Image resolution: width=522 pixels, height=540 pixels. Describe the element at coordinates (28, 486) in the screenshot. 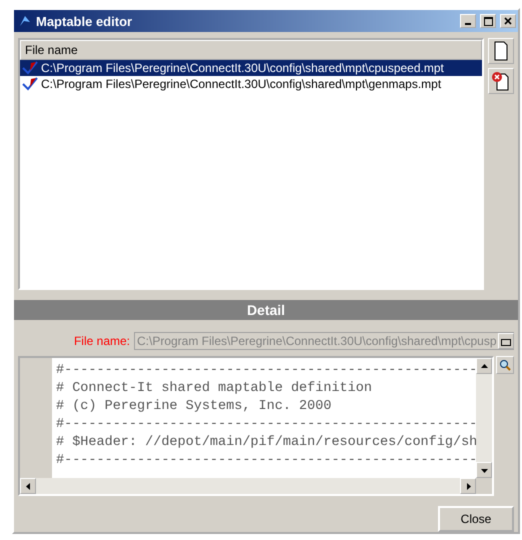

I see `left-arrow-icon` at that location.